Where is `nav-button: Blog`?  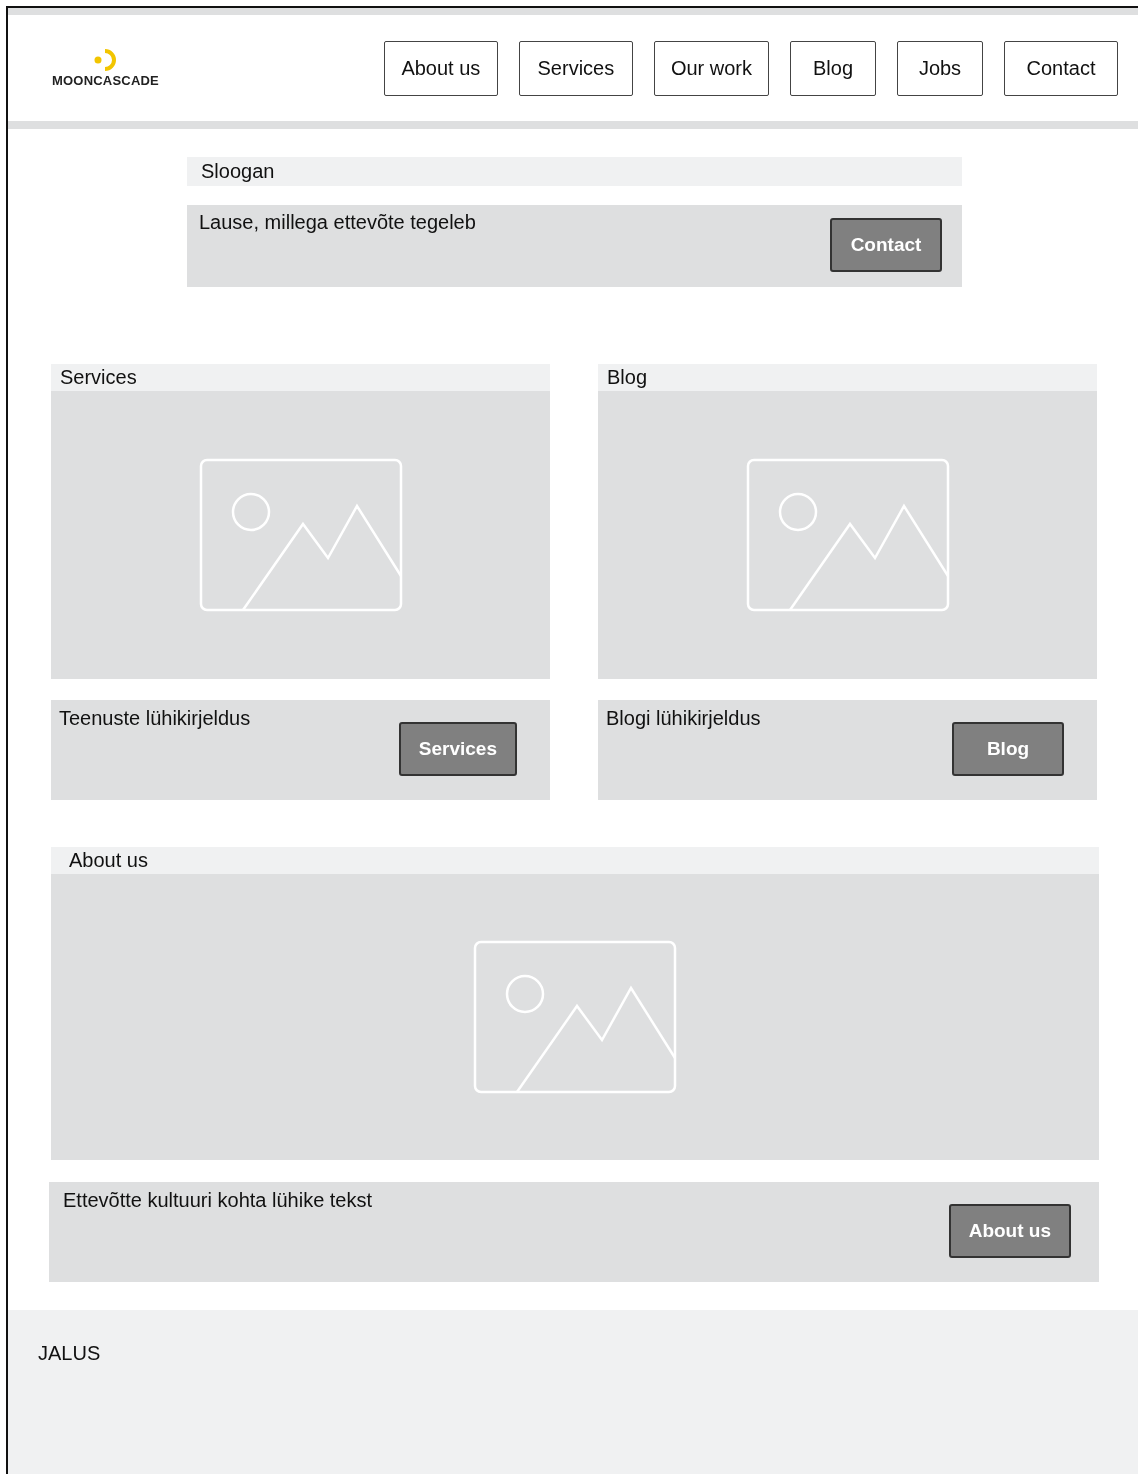
nav-button: Blog is located at coordinates (833, 68).